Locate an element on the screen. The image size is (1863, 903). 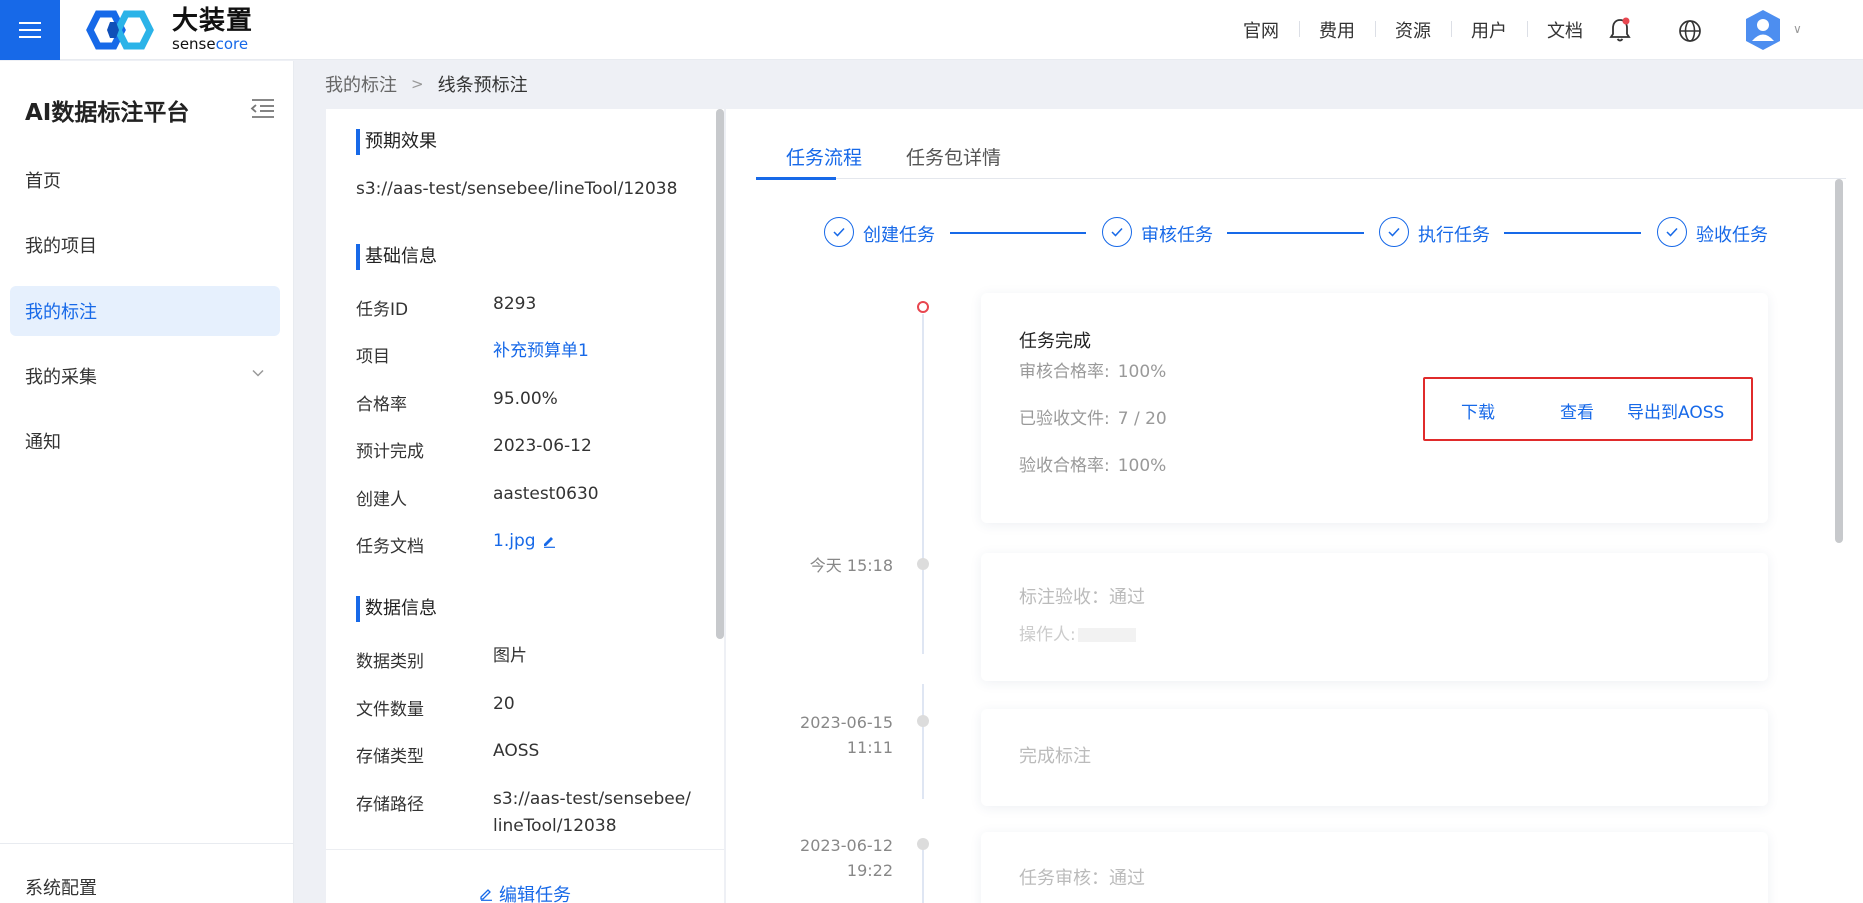
card-title: 任务审核：通过 is located at coordinates (1082, 878).